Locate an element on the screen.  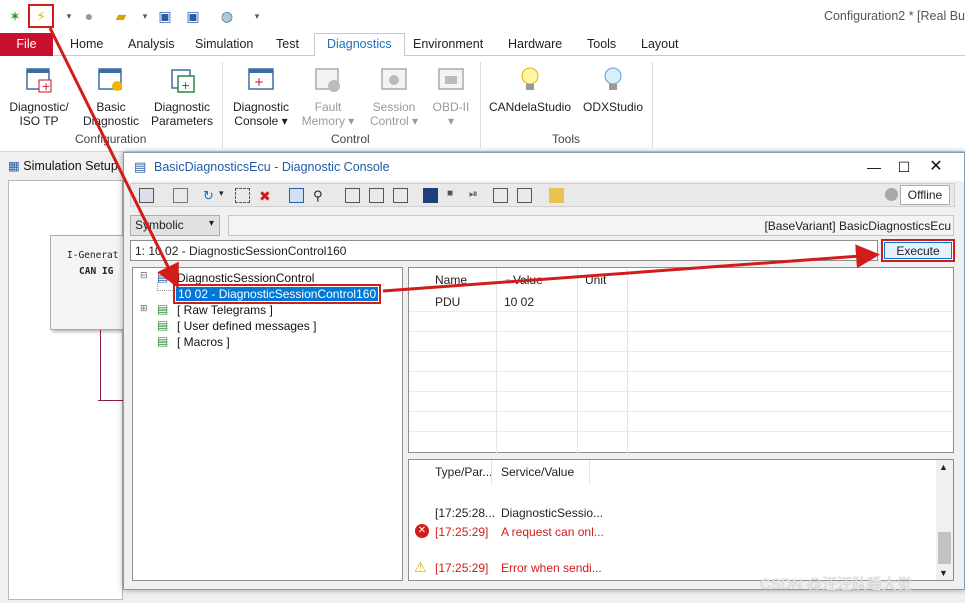
tab-hardware: Hardware is located at coordinates (535, 44).